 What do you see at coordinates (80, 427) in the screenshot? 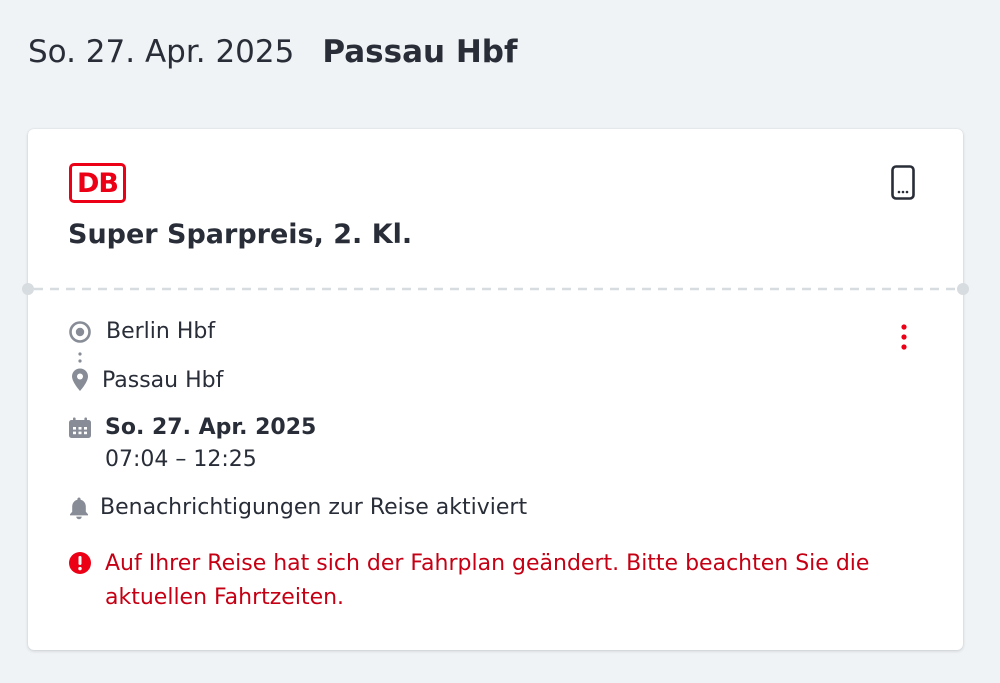
I see `calendar-icon` at bounding box center [80, 427].